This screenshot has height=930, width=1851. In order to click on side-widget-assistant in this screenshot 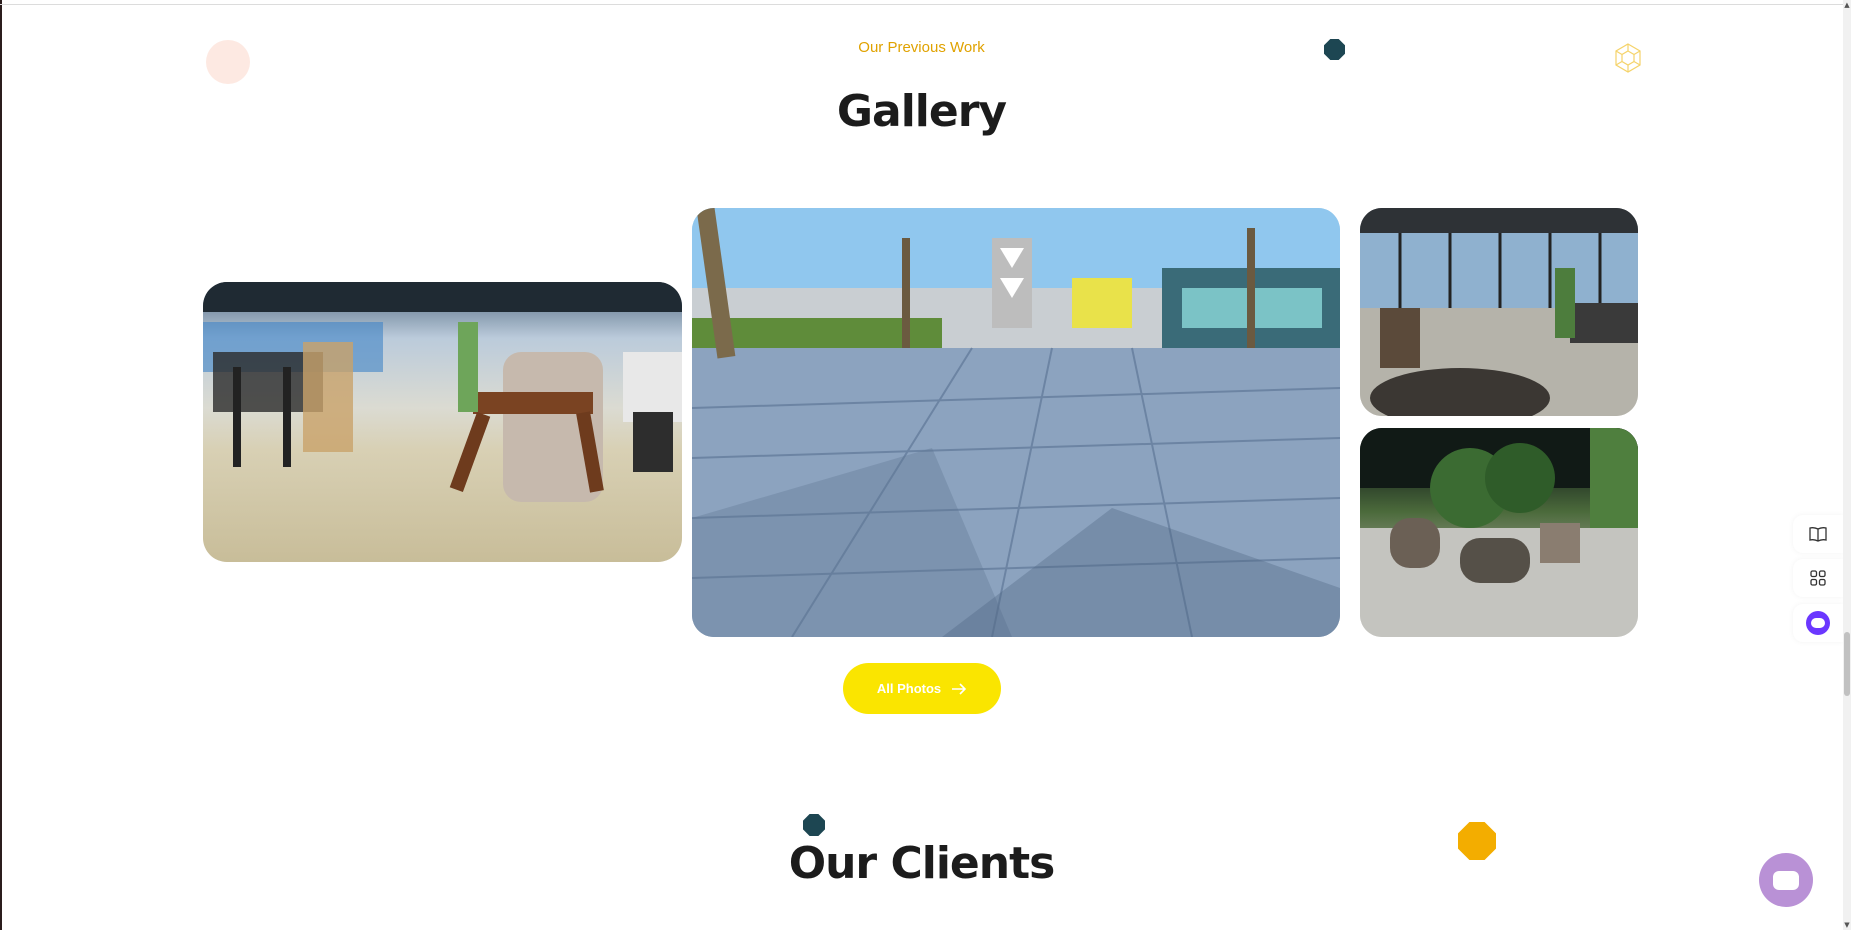, I will do `click(1818, 623)`.